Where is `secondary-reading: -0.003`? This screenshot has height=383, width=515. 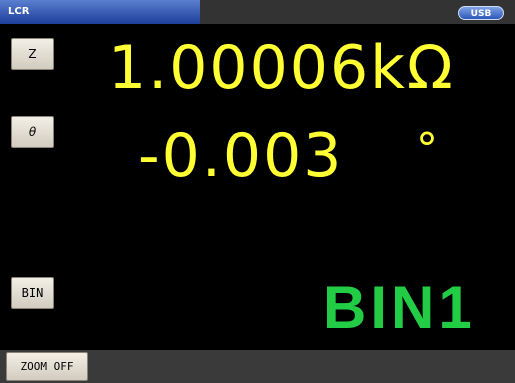 secondary-reading: -0.003 is located at coordinates (241, 156).